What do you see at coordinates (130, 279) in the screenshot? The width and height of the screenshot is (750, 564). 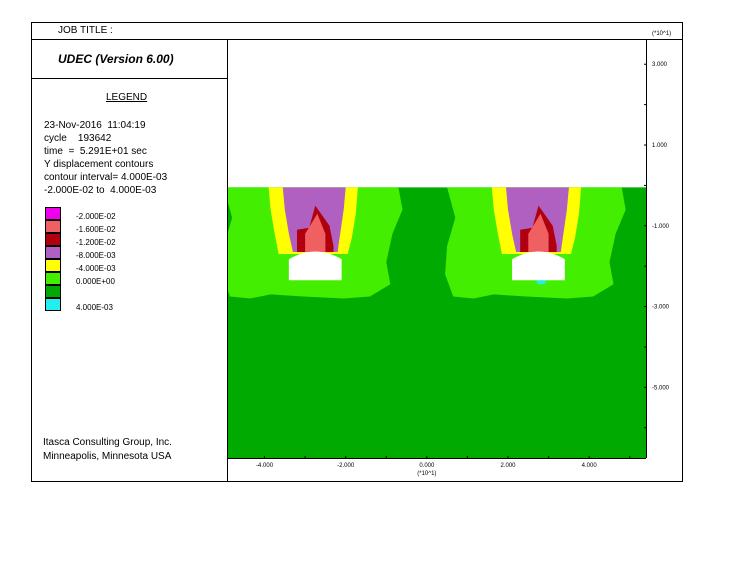 I see `legend-item: 0.000E+00` at bounding box center [130, 279].